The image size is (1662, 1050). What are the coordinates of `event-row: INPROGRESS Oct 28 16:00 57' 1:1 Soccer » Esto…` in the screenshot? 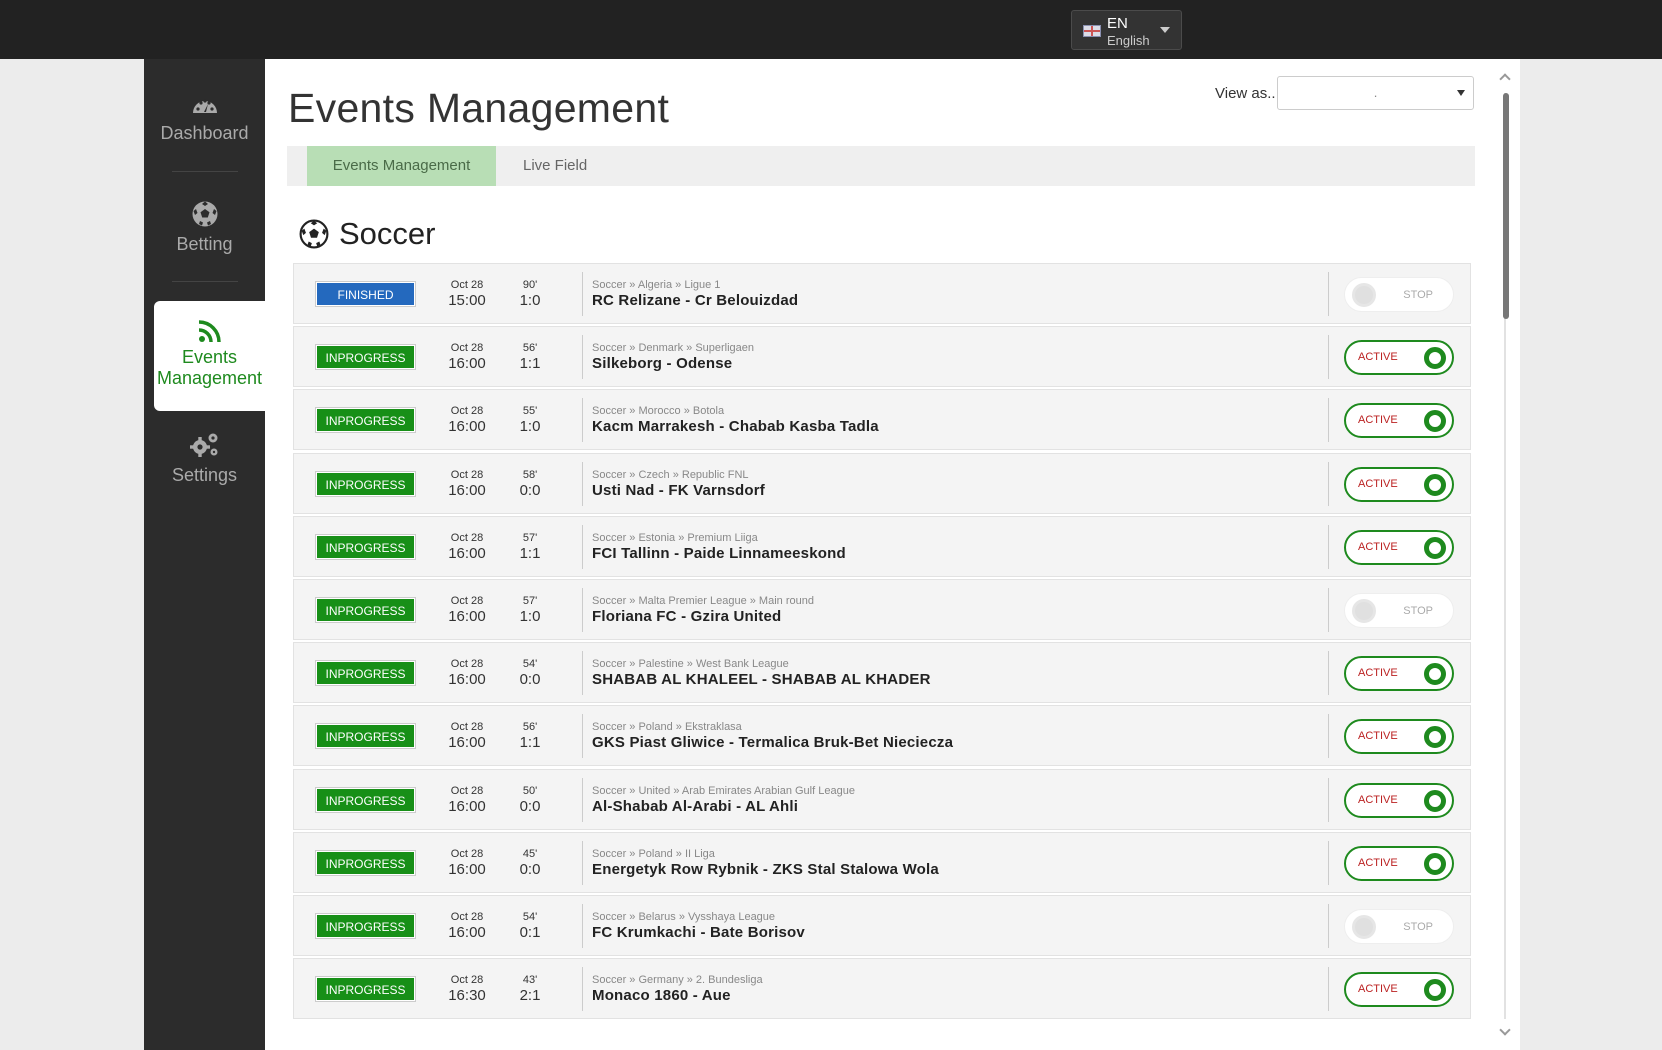 It's located at (882, 546).